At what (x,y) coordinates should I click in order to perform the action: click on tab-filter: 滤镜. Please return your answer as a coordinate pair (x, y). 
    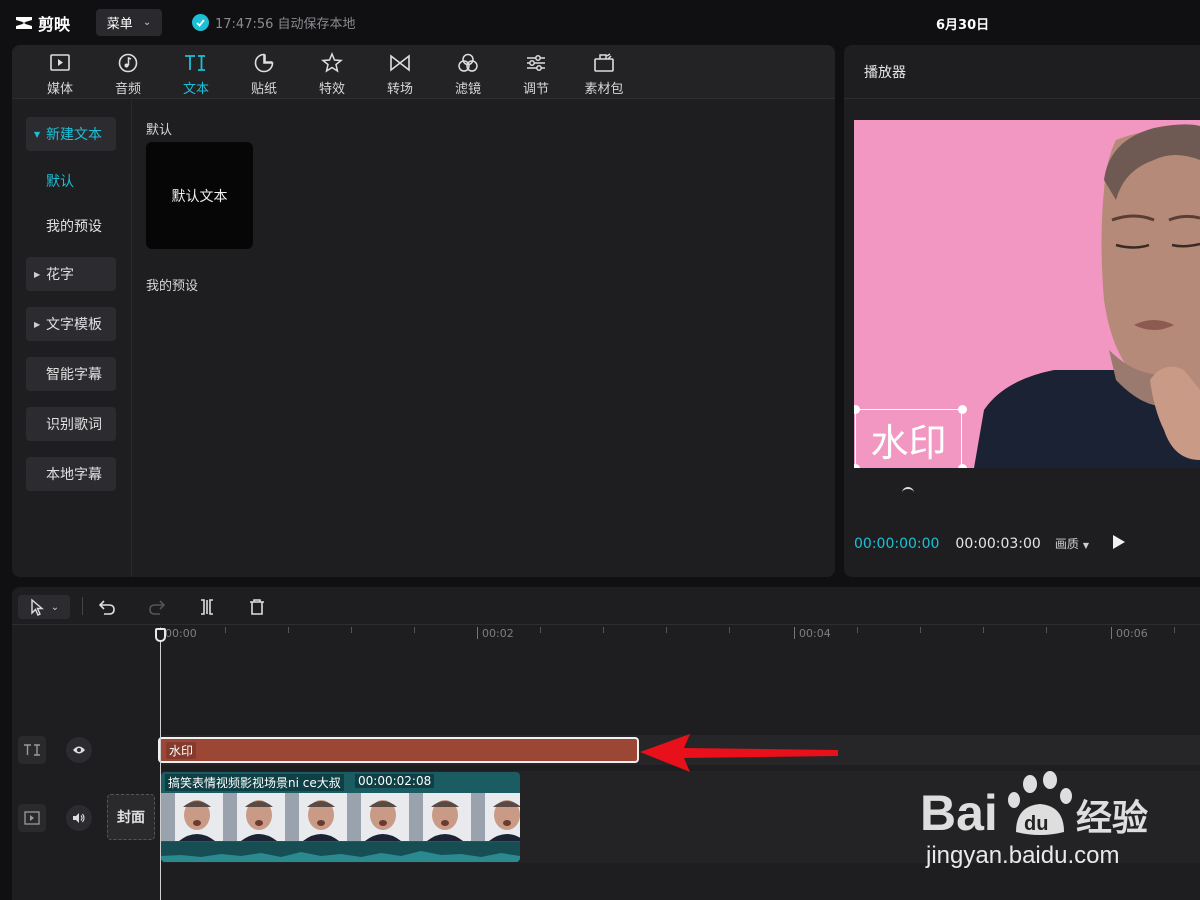
    Looking at the image, I should click on (468, 71).